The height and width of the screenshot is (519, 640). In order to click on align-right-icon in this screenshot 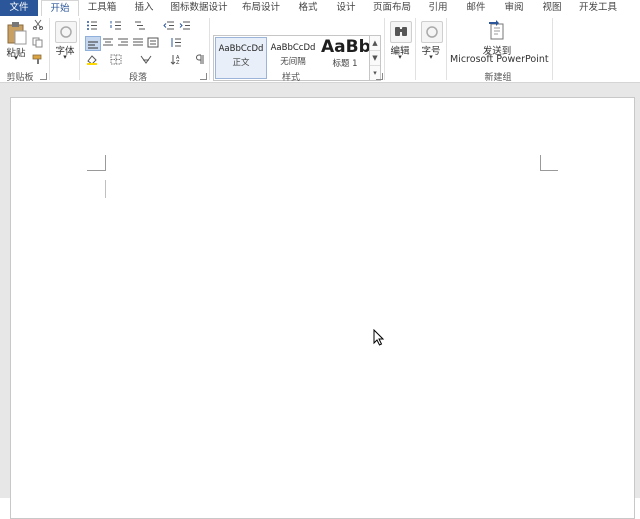, I will do `click(123, 42)`.